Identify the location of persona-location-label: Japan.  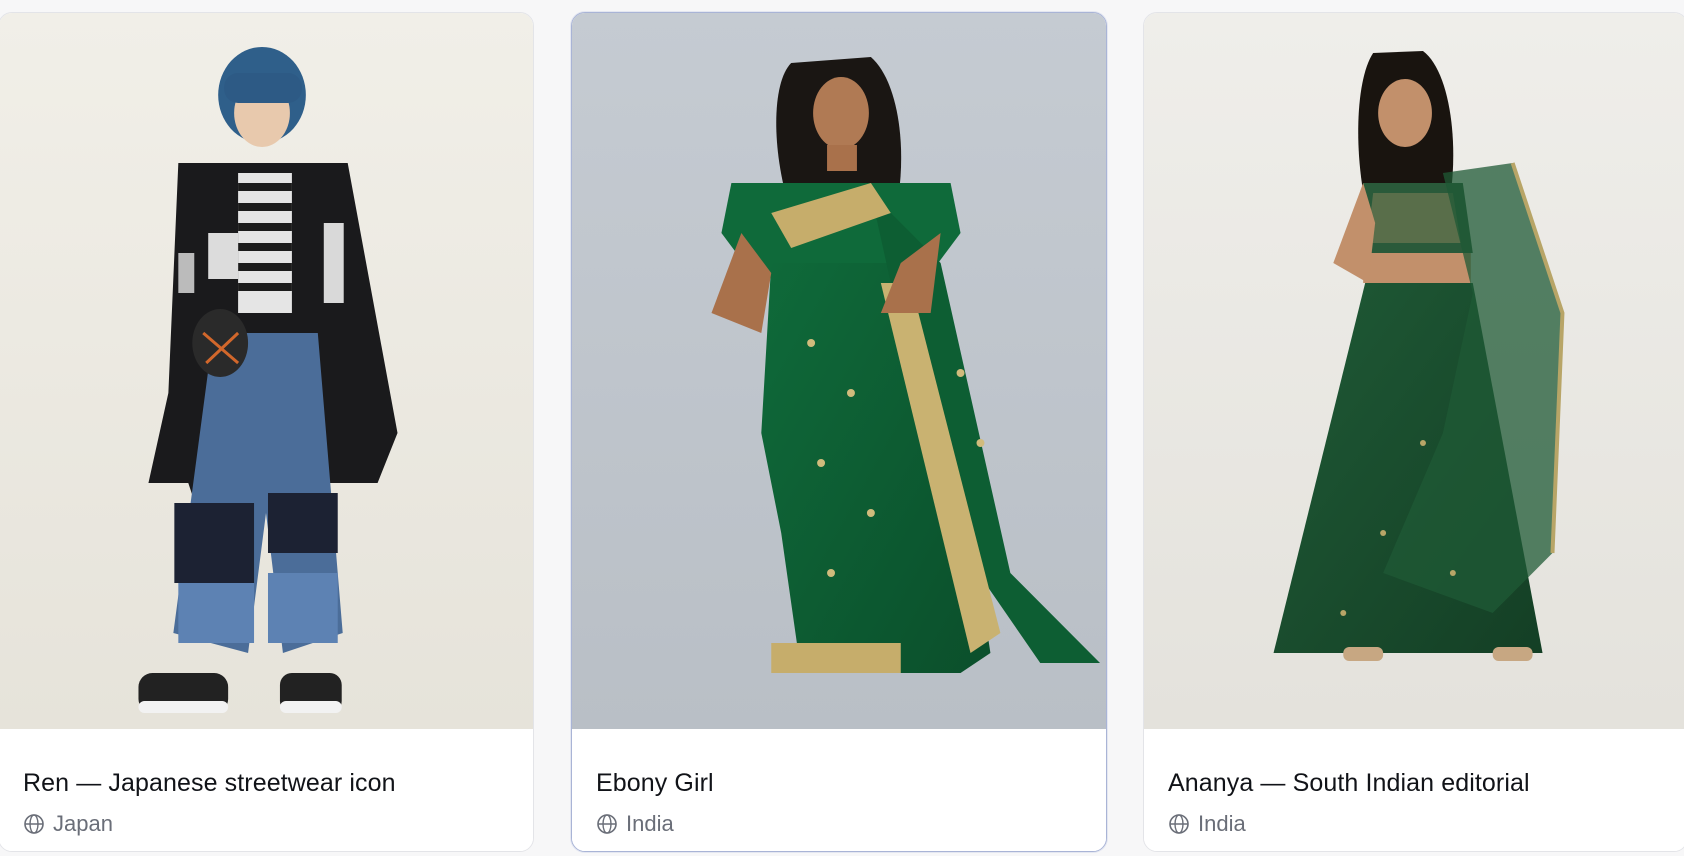
(83, 823).